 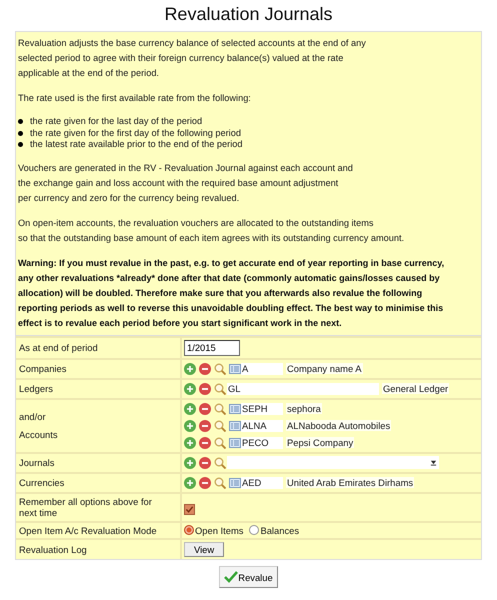 I want to click on checkbox, so click(x=189, y=509).